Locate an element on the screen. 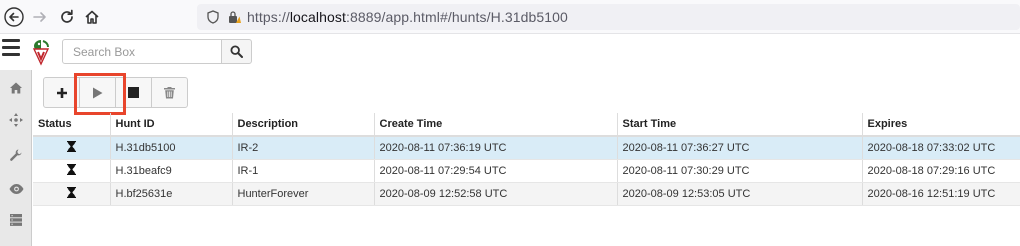 This screenshot has height=246, width=1020. create-time-cell: 2020-08-11 07:29:54 UTC is located at coordinates (496, 171).